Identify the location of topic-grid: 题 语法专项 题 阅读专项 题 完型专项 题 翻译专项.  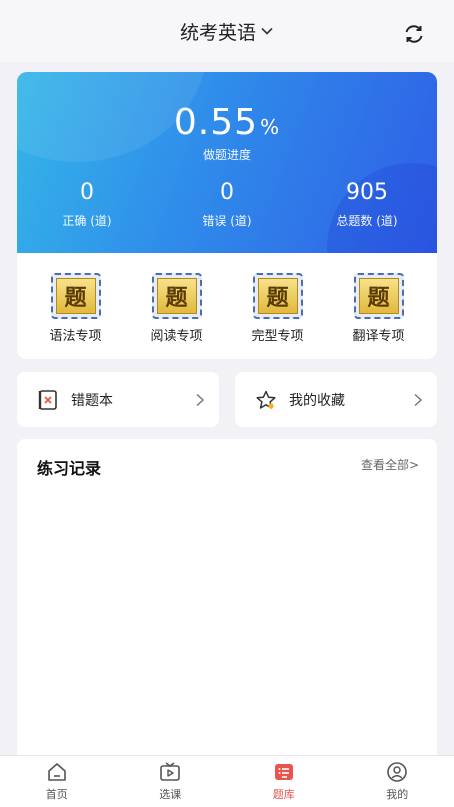
(227, 306).